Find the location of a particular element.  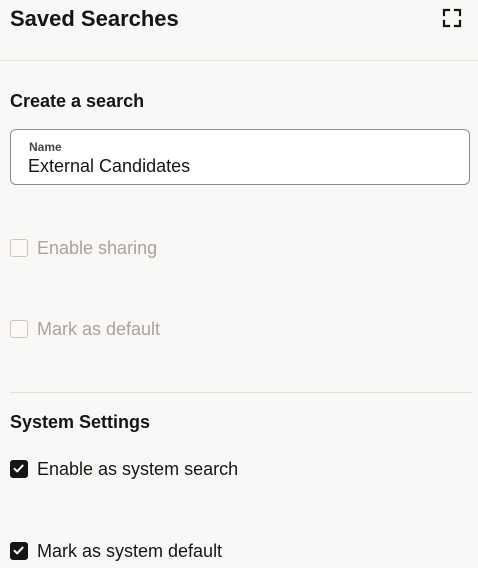

enable-system-search-label: Enable as system search is located at coordinates (138, 469).